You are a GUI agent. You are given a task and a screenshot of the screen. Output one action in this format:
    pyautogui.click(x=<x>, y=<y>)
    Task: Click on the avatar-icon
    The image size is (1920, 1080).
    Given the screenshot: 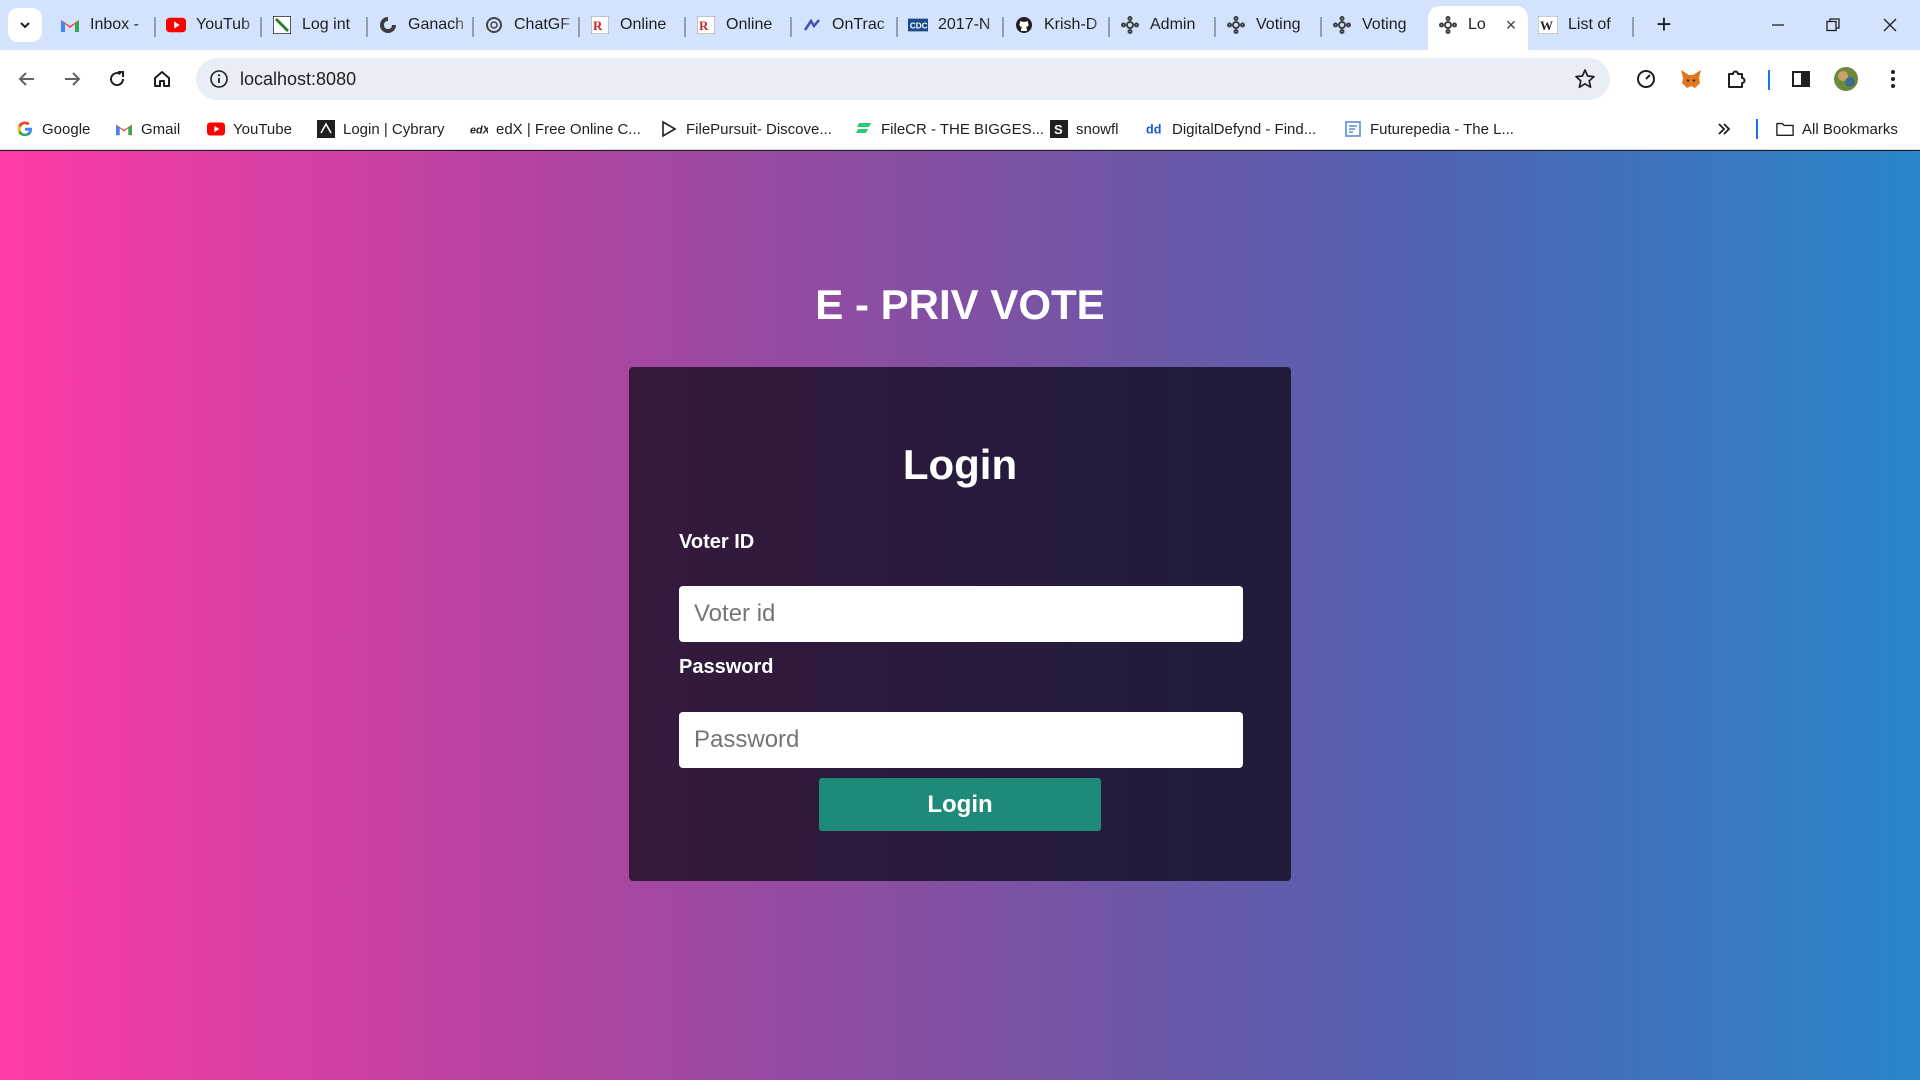 What is the action you would take?
    pyautogui.click(x=1846, y=79)
    